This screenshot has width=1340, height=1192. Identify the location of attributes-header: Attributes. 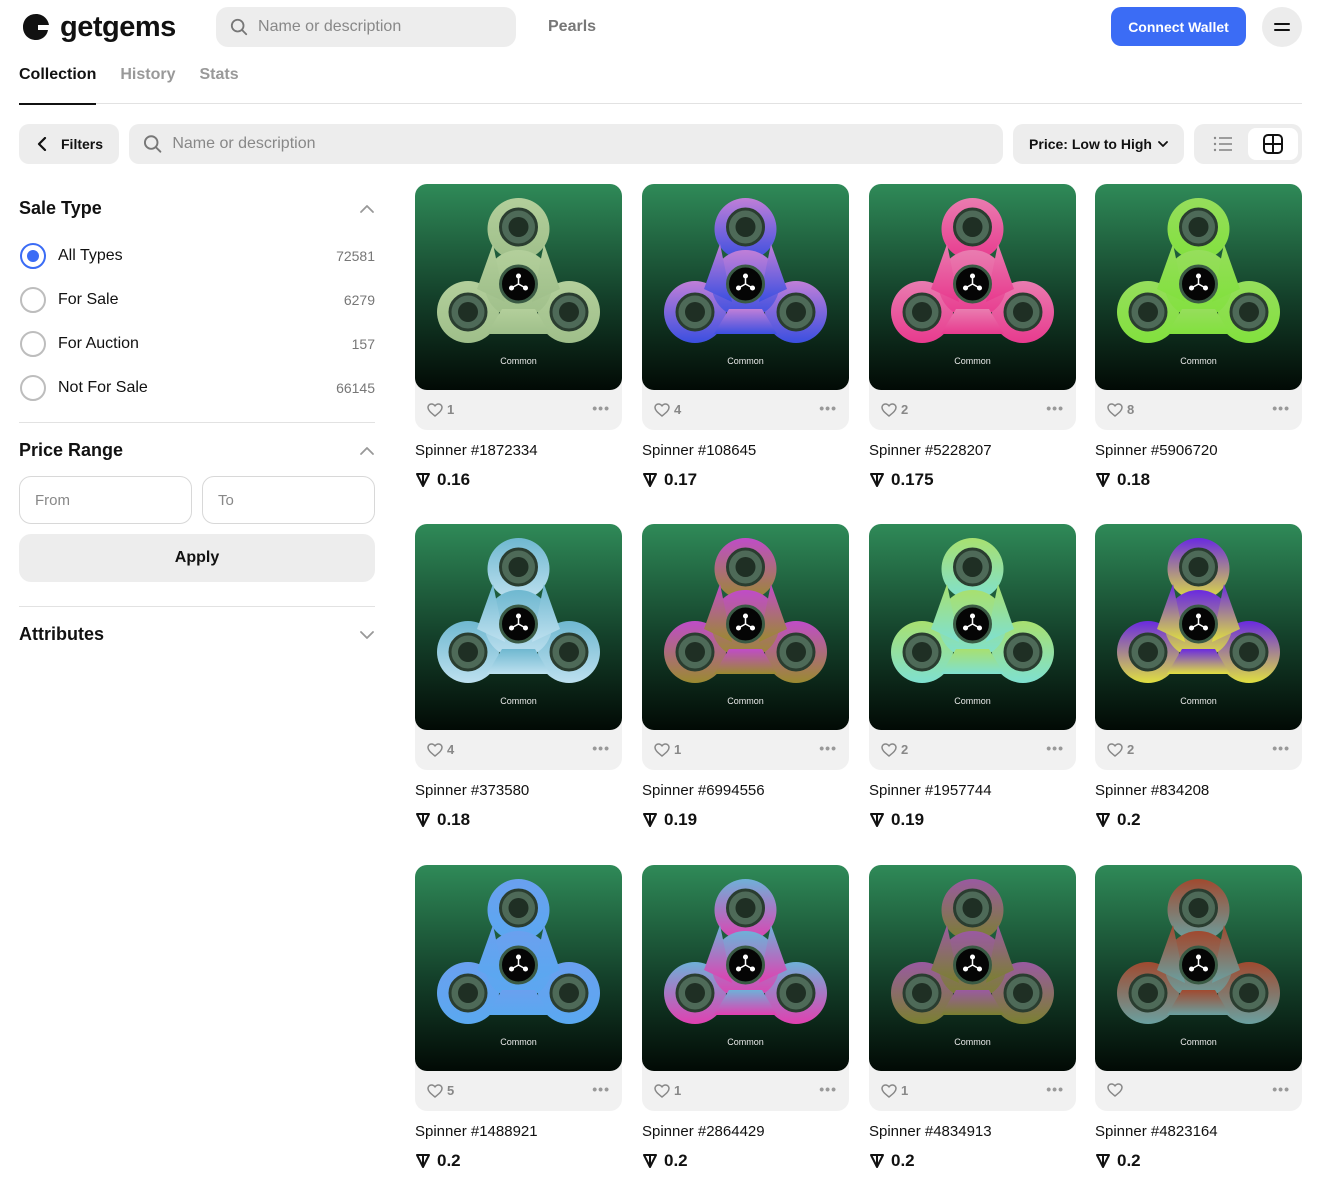
(197, 634).